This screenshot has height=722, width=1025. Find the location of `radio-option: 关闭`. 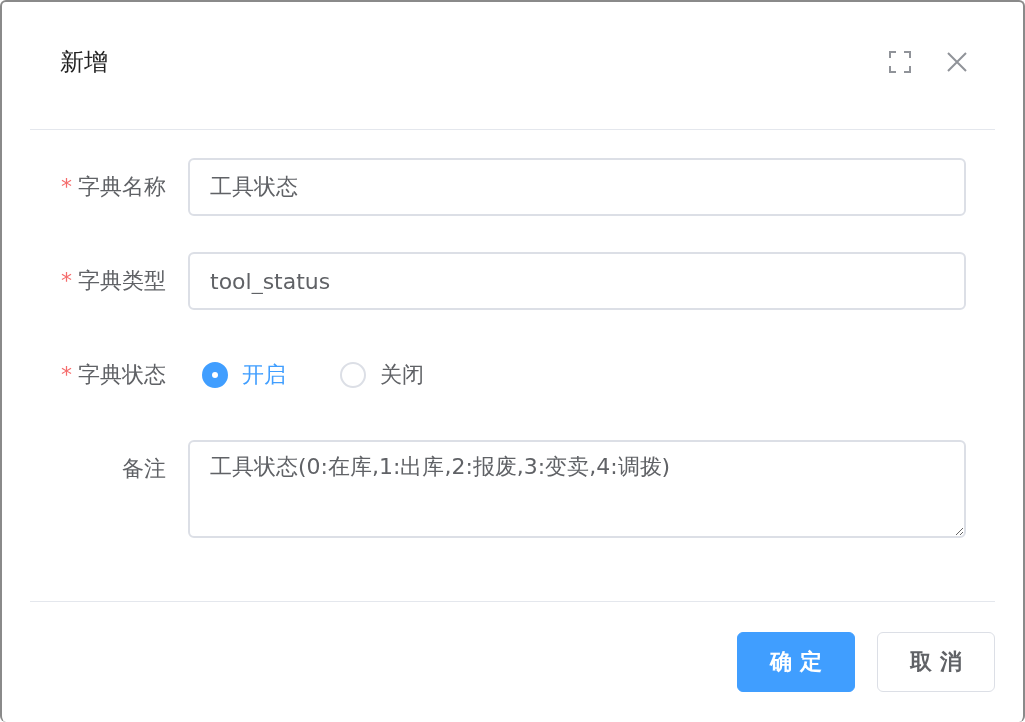

radio-option: 关闭 is located at coordinates (382, 375).